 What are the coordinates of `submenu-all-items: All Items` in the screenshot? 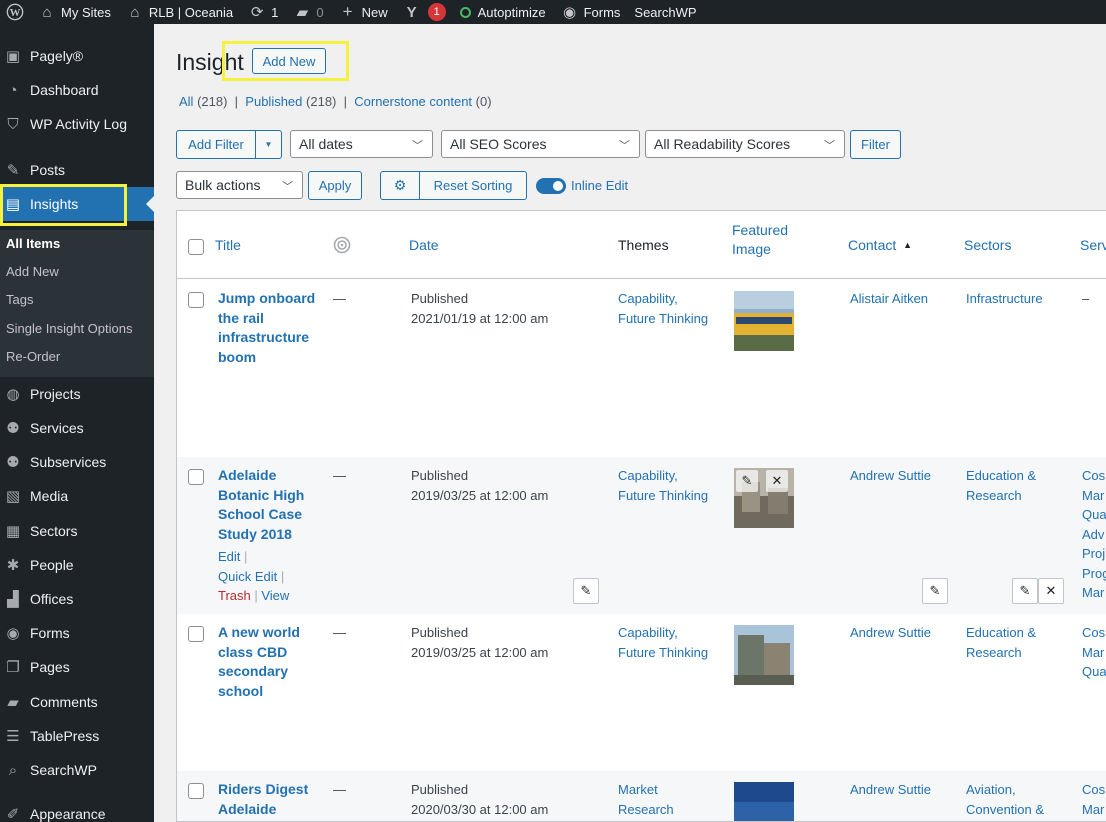 It's located at (33, 243).